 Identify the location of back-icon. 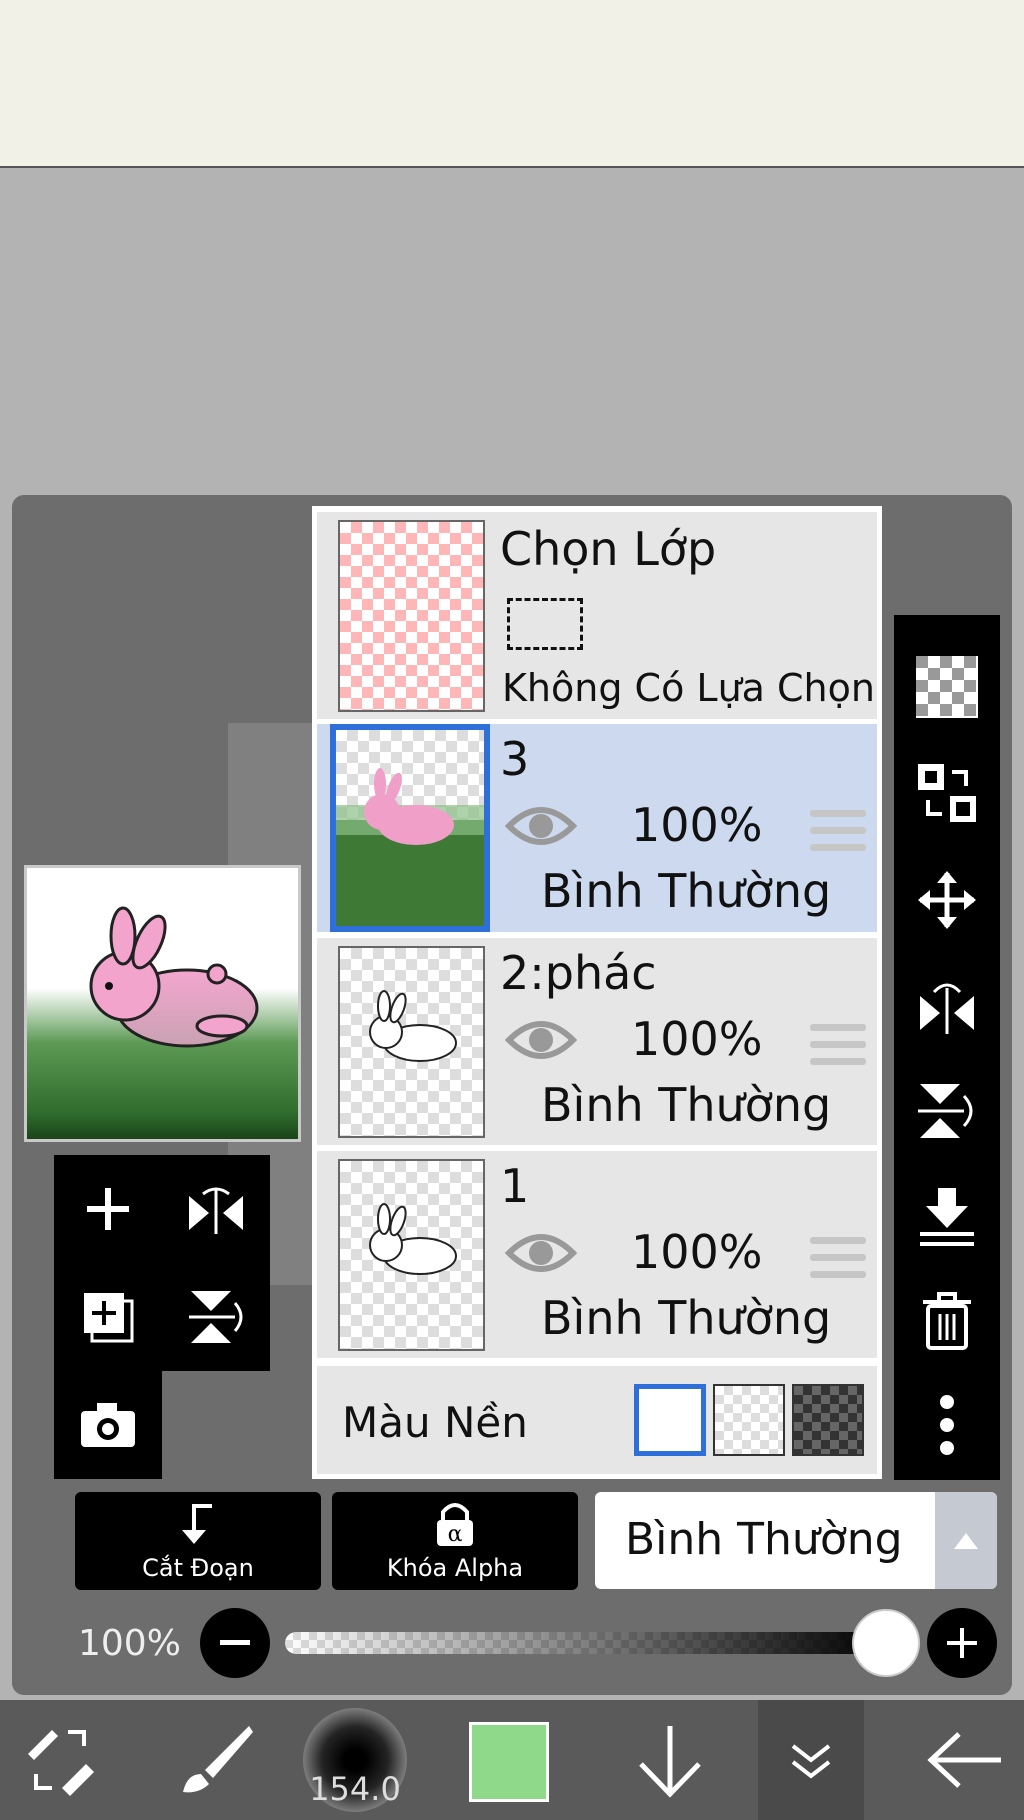
(964, 1760).